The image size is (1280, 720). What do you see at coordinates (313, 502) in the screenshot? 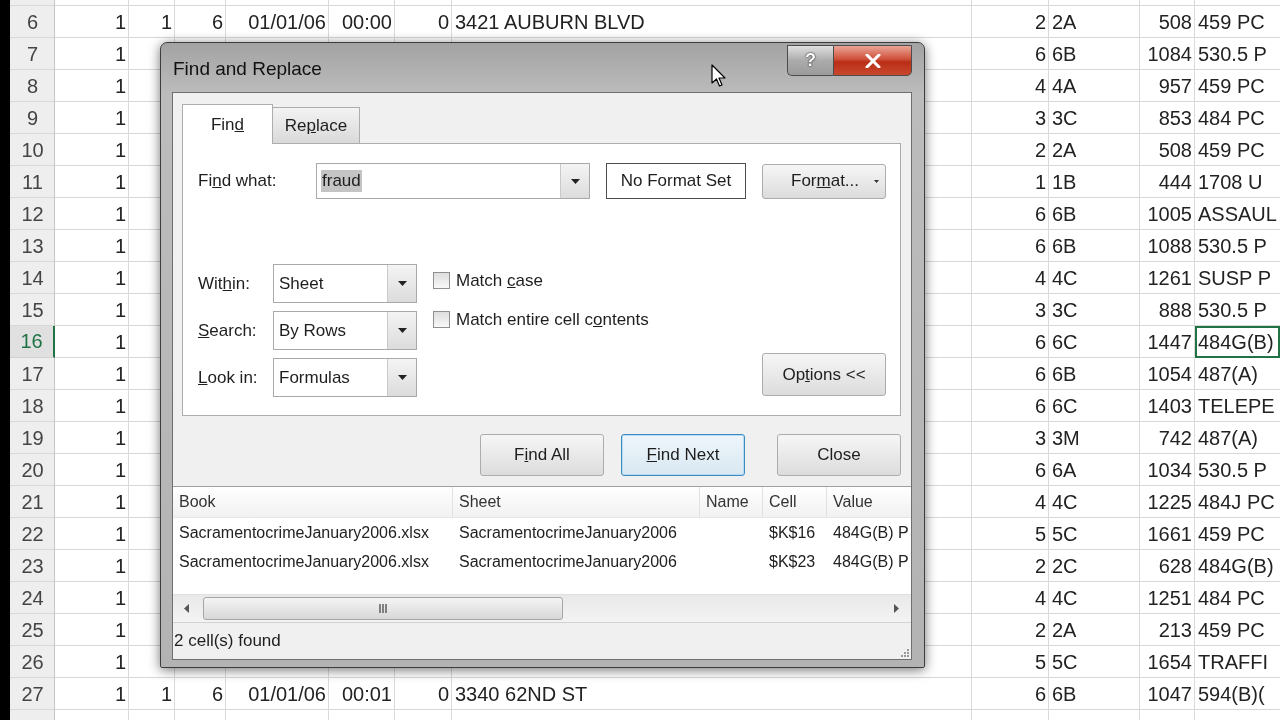
I see `column-header: Book` at bounding box center [313, 502].